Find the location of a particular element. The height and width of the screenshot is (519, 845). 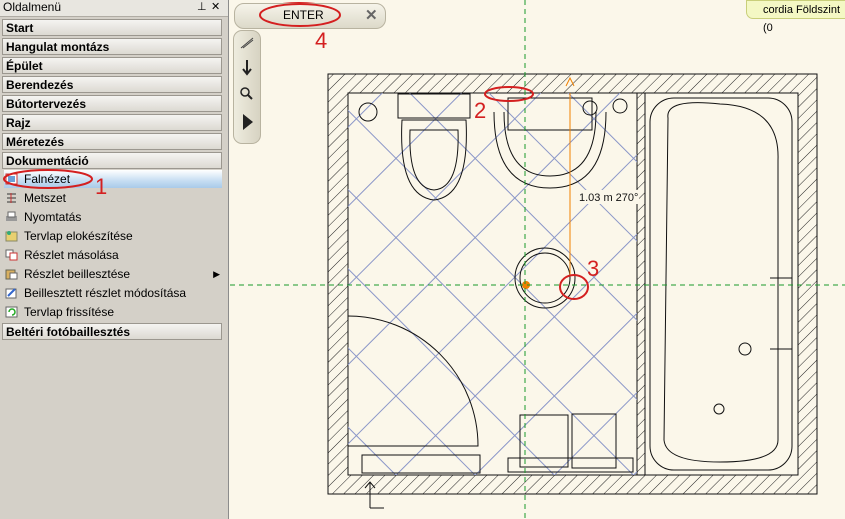

copy-detail-icon is located at coordinates (11, 255).